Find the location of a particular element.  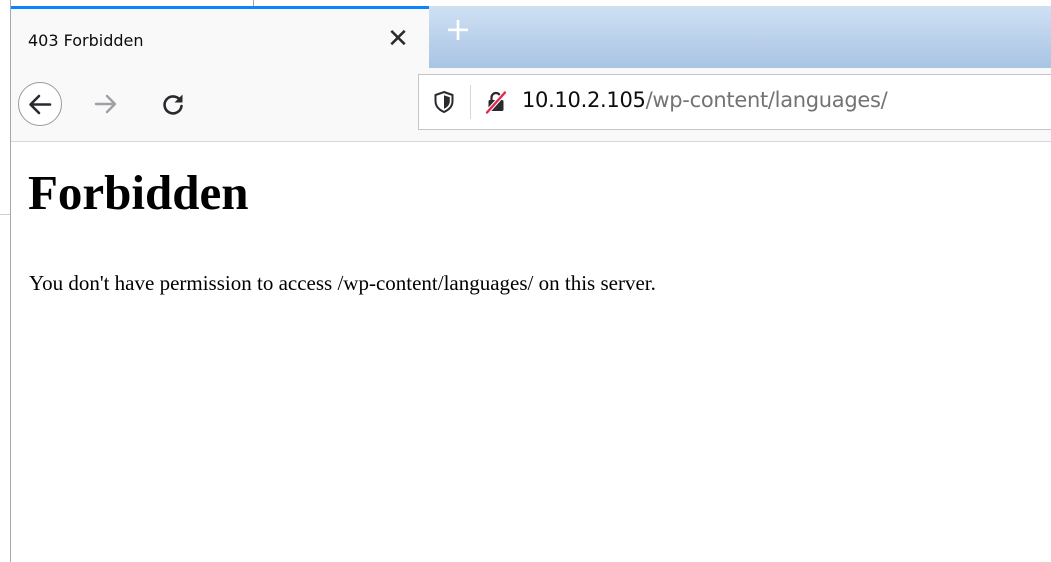

url-path: /wp-content/languages/ is located at coordinates (766, 100).